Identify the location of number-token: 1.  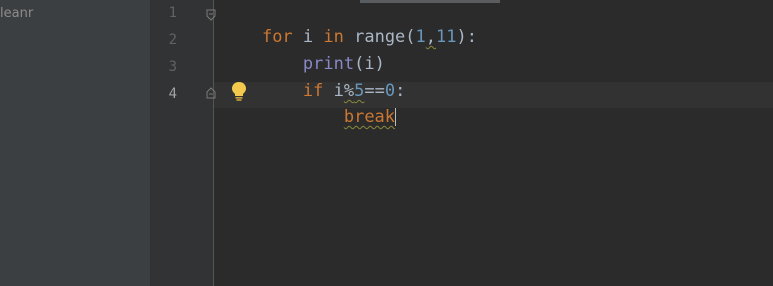
(420, 37).